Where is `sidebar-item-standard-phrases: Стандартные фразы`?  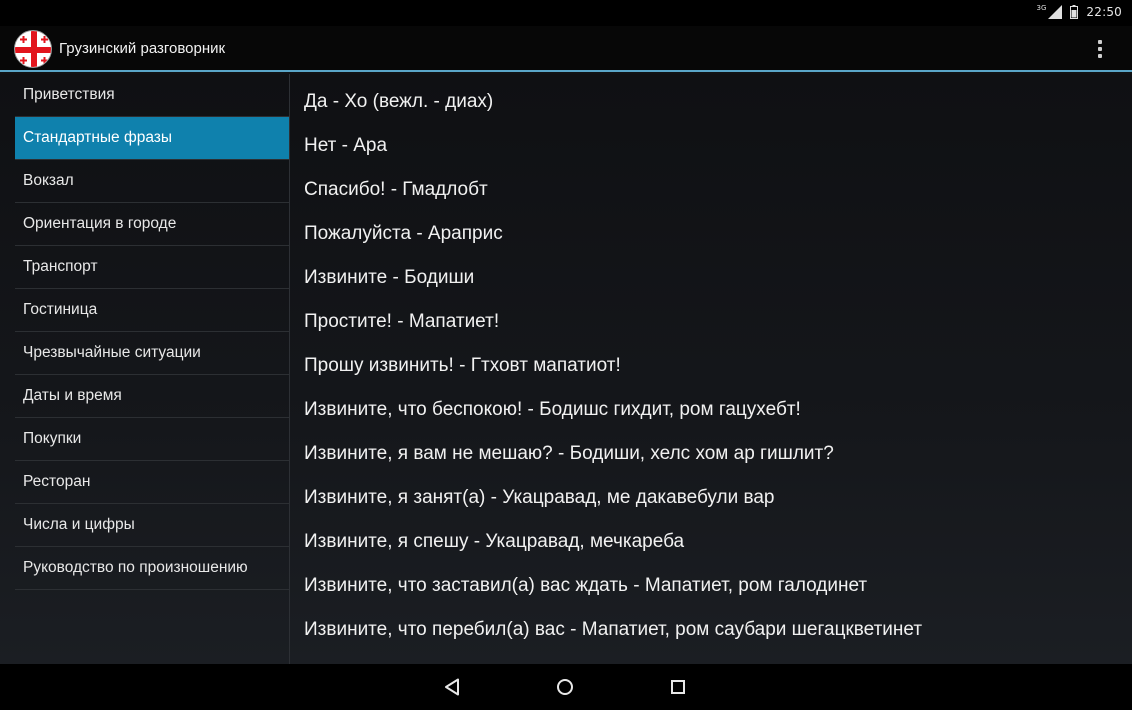
sidebar-item-standard-phrases: Стандартные фразы is located at coordinates (152, 138).